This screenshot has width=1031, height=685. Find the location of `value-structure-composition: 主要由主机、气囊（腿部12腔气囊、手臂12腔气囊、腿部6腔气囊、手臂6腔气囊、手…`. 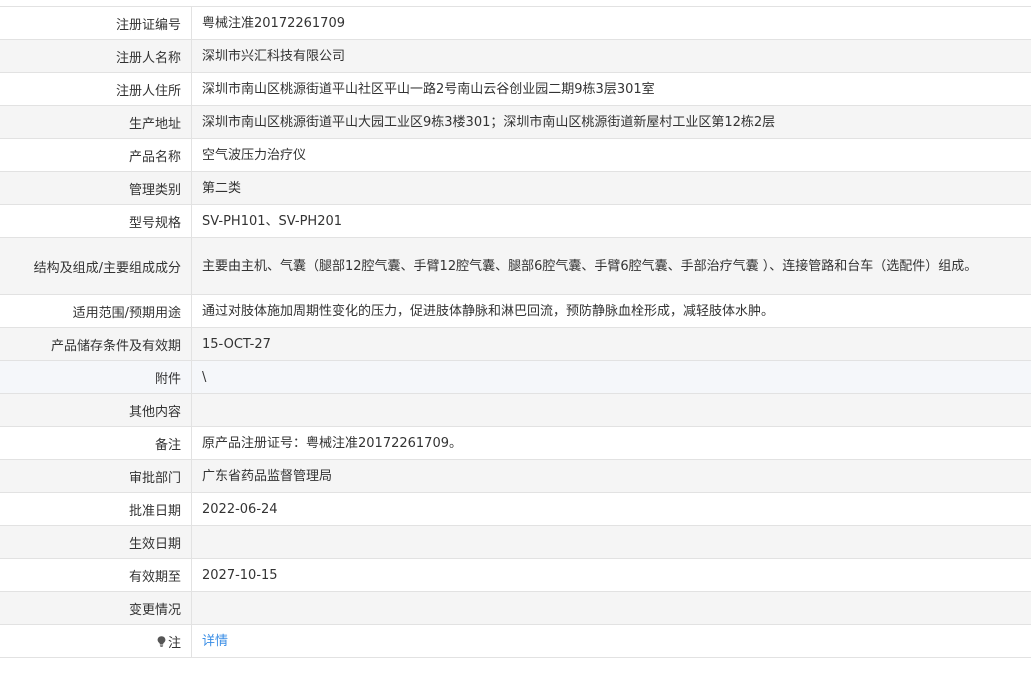

value-structure-composition: 主要由主机、气囊（腿部12腔气囊、手臂12腔气囊、腿部6腔气囊、手臂6腔气囊、手… is located at coordinates (590, 266).